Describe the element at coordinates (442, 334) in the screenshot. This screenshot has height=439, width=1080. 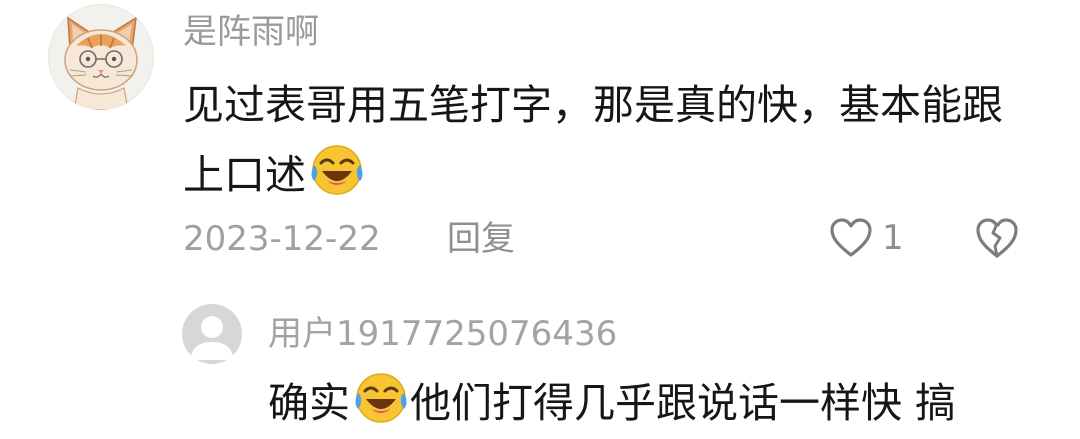
I see `replier-username: 用户1917725076436` at that location.